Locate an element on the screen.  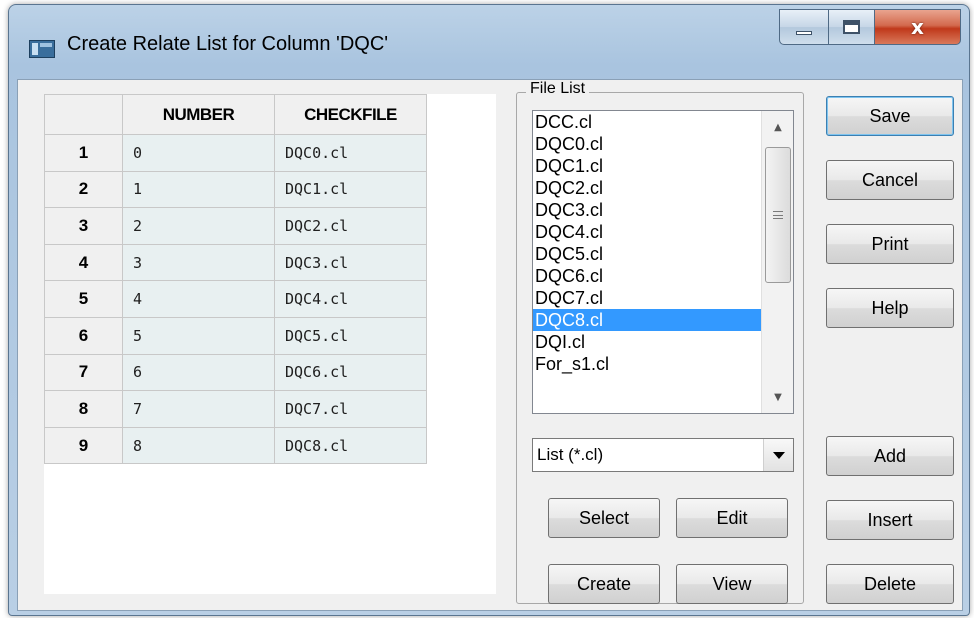
grid-header-row: NUMBER CHECKFILE is located at coordinates (235, 114).